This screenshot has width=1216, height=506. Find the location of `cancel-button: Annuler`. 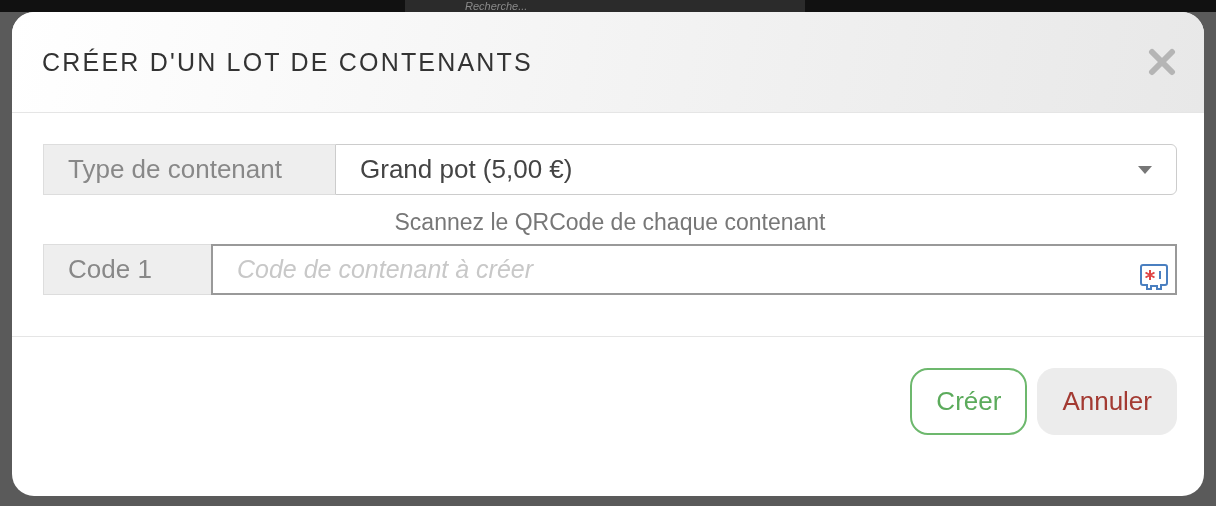

cancel-button: Annuler is located at coordinates (1107, 401).